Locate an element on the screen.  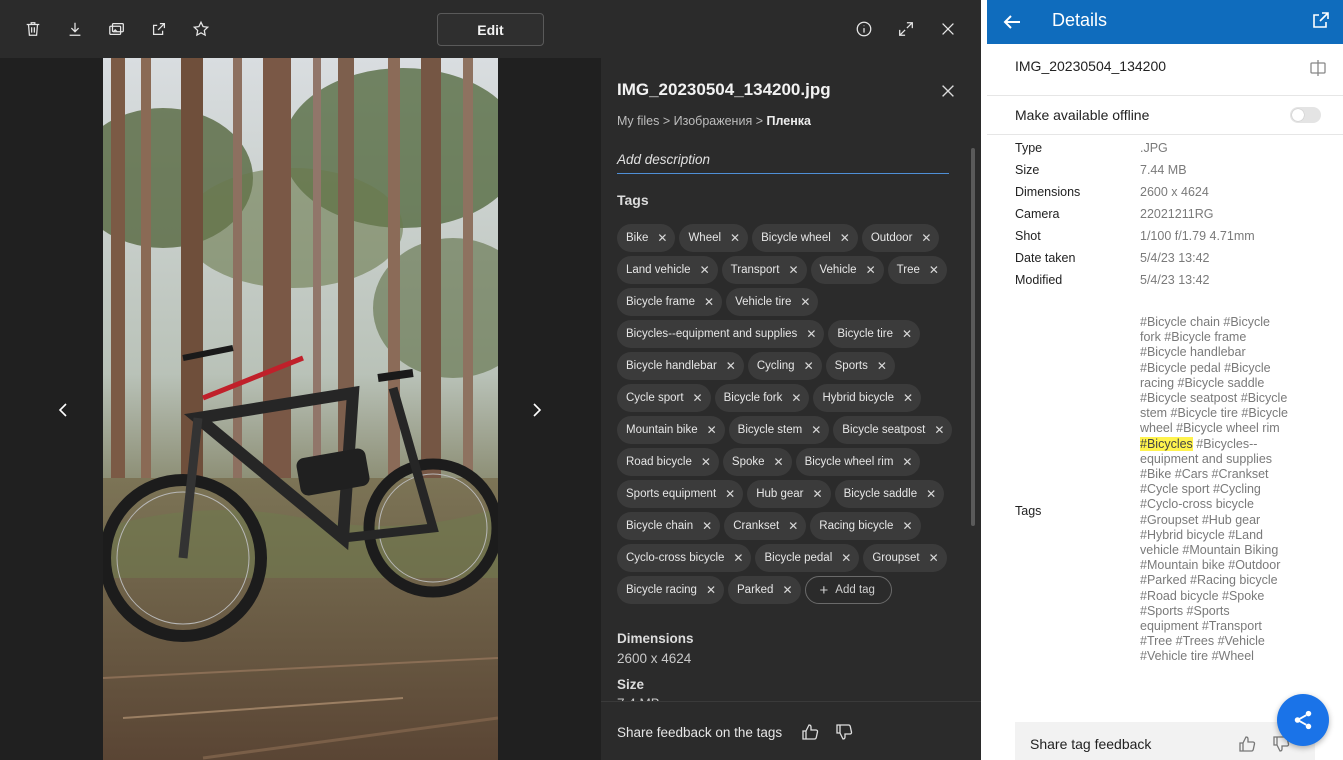
previous-photo-icon is located at coordinates (64, 410).